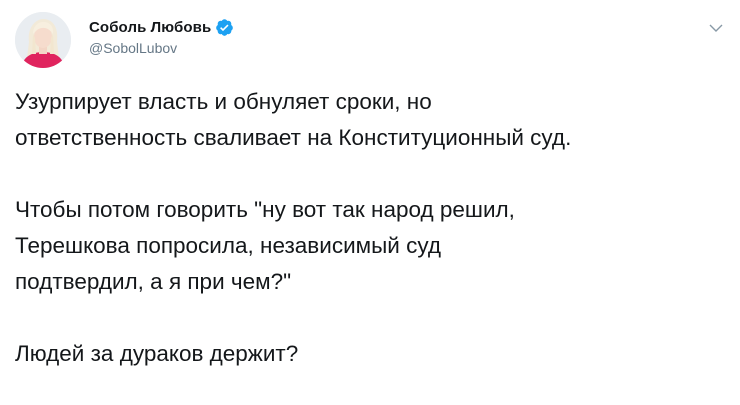 This screenshot has width=740, height=405. I want to click on tweet-line: Узурпирует власть и обнуляет сроки, но, so click(223, 101).